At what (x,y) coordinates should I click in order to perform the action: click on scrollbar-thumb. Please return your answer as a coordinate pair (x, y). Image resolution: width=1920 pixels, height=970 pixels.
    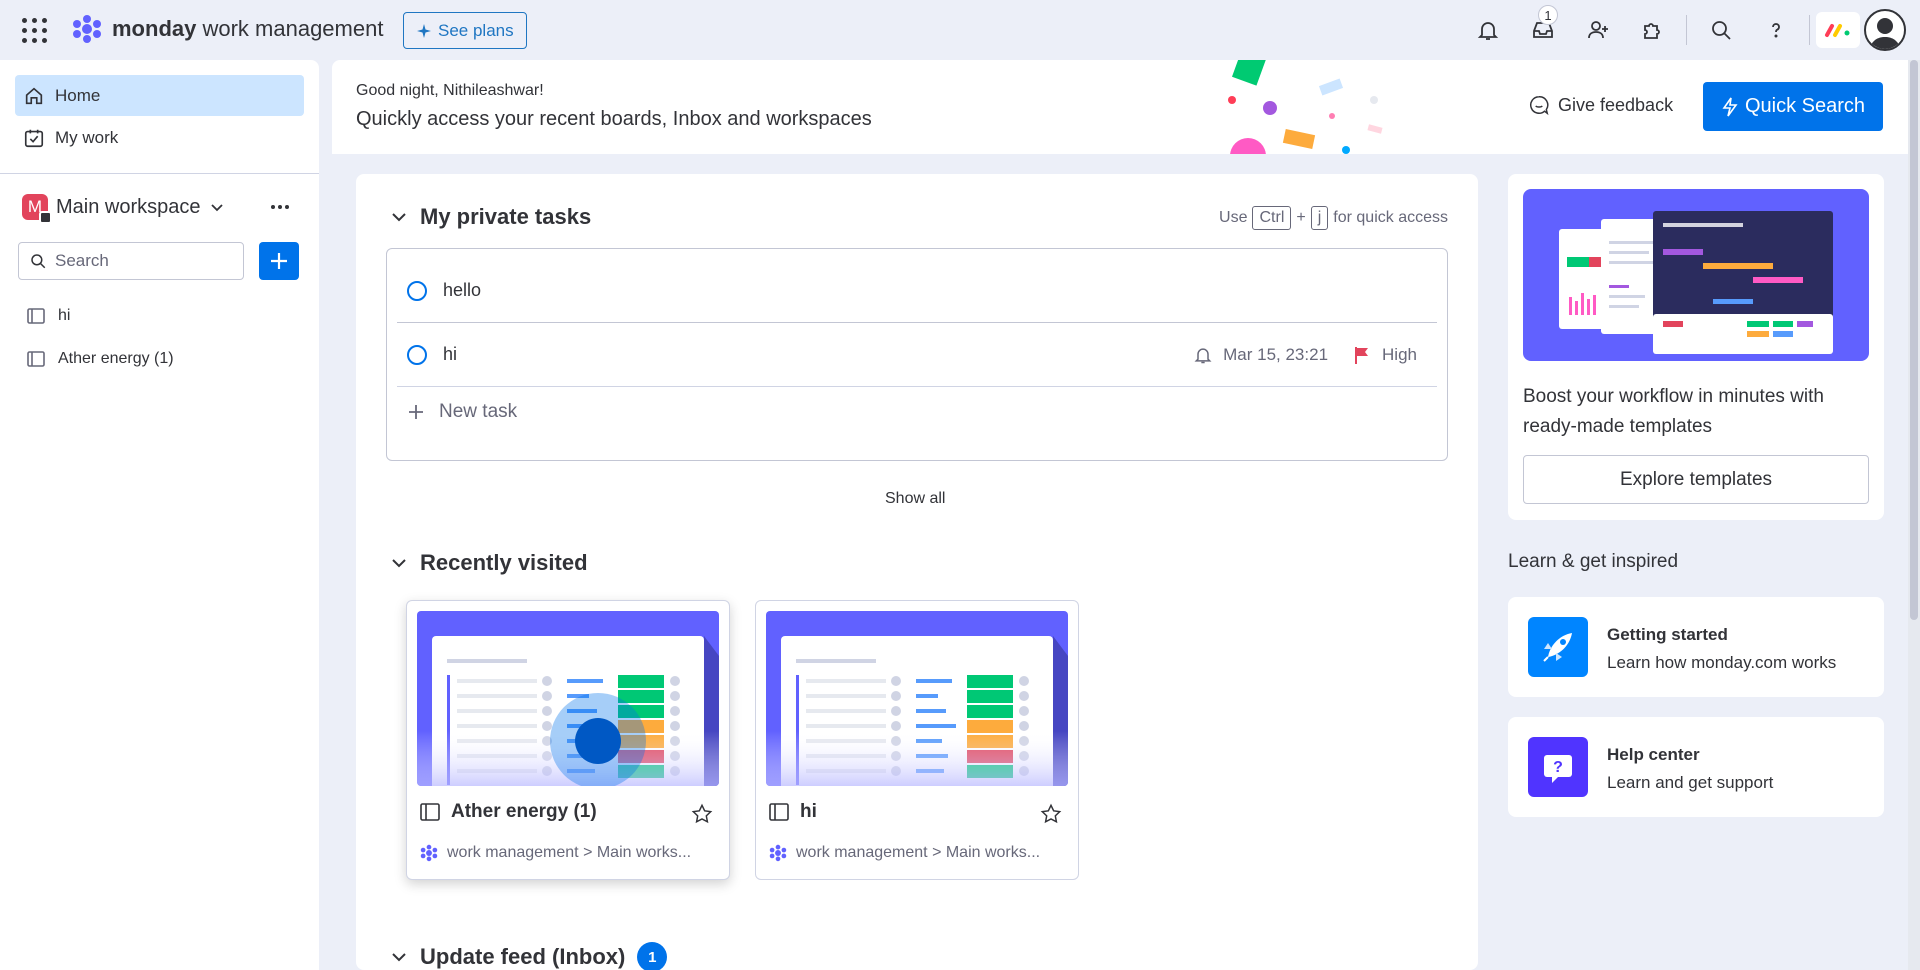
    Looking at the image, I should click on (1914, 340).